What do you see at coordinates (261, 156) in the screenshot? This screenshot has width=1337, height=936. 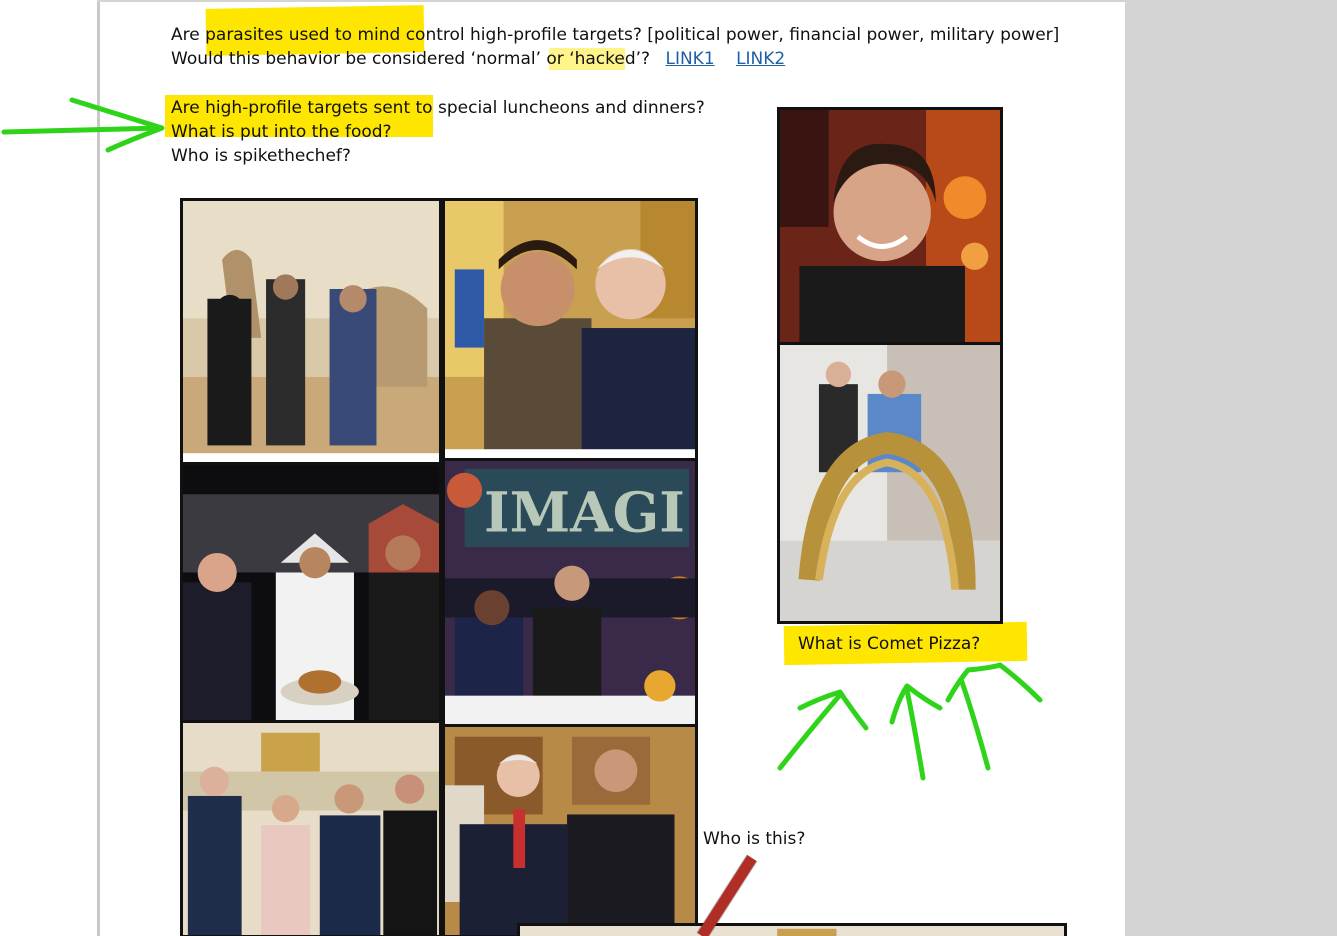 I see `question-line-5: Who is spikethechef?` at bounding box center [261, 156].